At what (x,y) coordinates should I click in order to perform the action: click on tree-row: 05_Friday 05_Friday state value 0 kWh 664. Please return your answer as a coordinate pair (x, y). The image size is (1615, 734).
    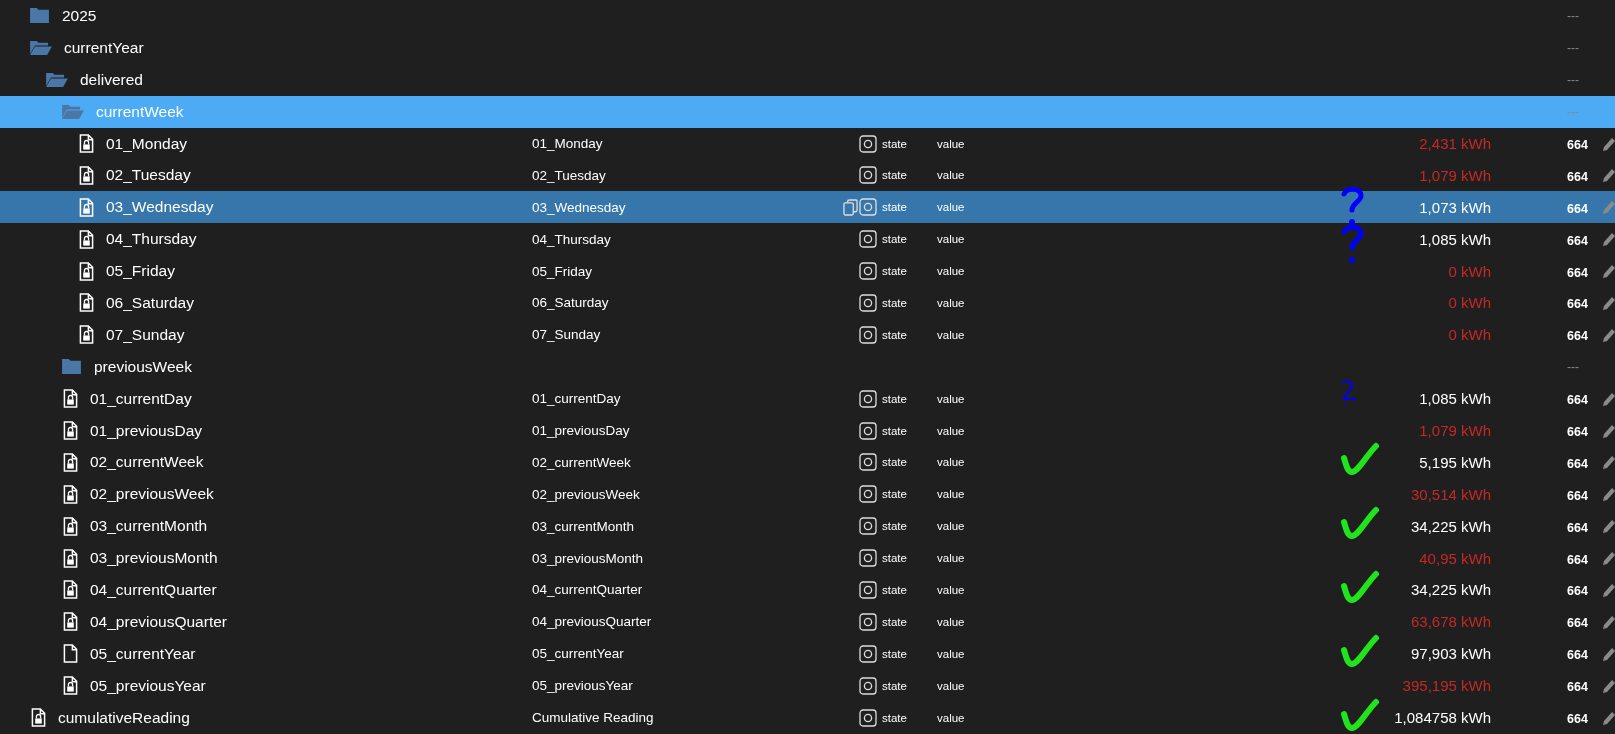
    Looking at the image, I should click on (807, 271).